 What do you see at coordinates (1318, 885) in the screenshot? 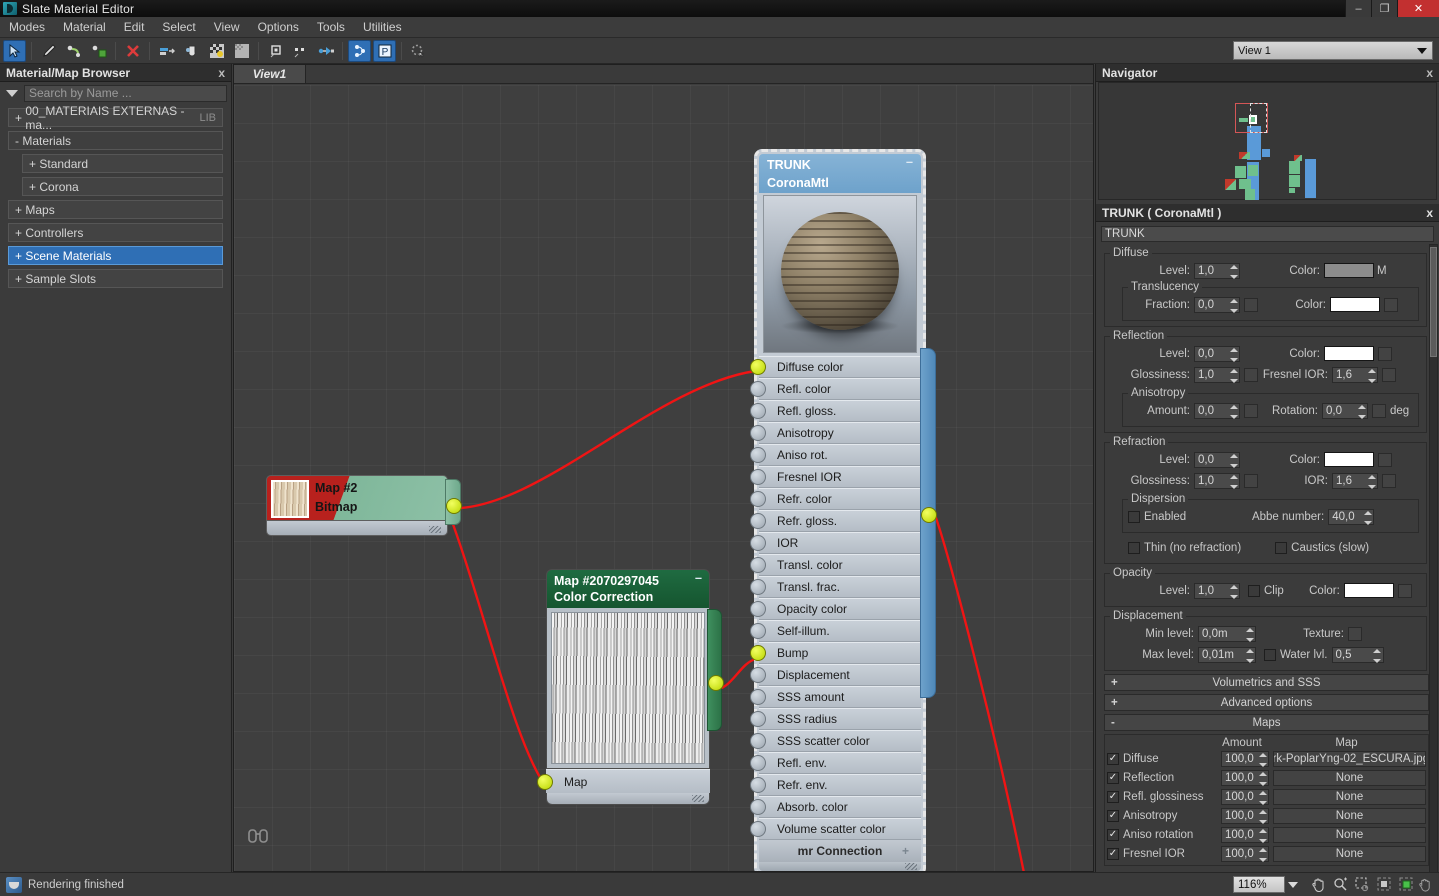
I see `pan-tool-button` at bounding box center [1318, 885].